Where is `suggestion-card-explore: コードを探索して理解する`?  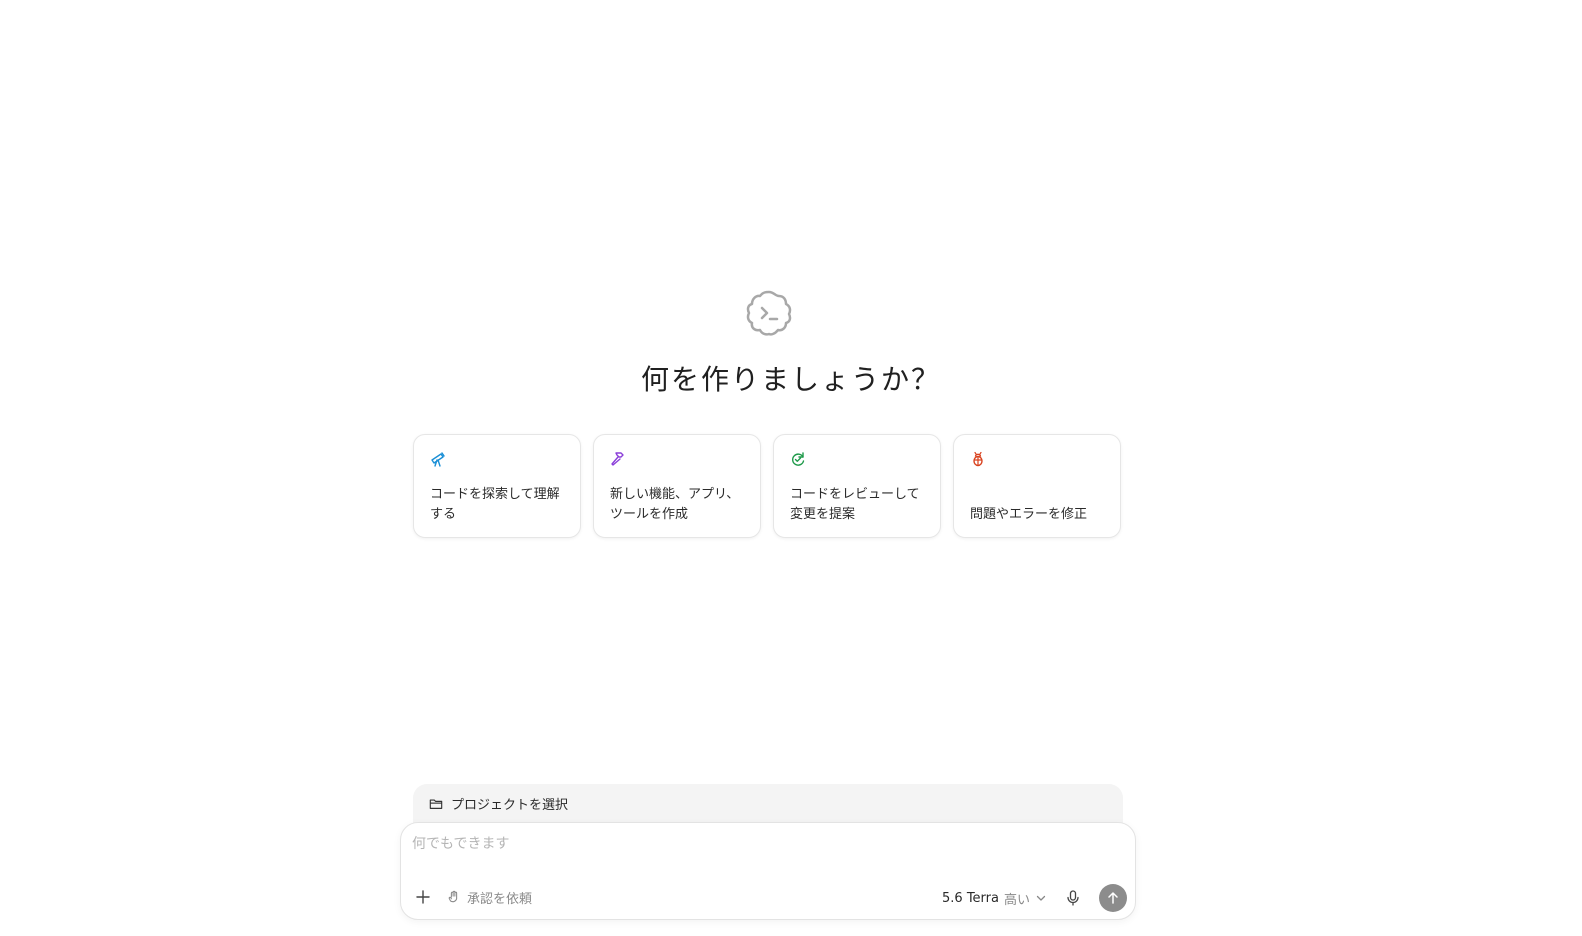
suggestion-card-explore: コードを探索して理解する is located at coordinates (497, 486).